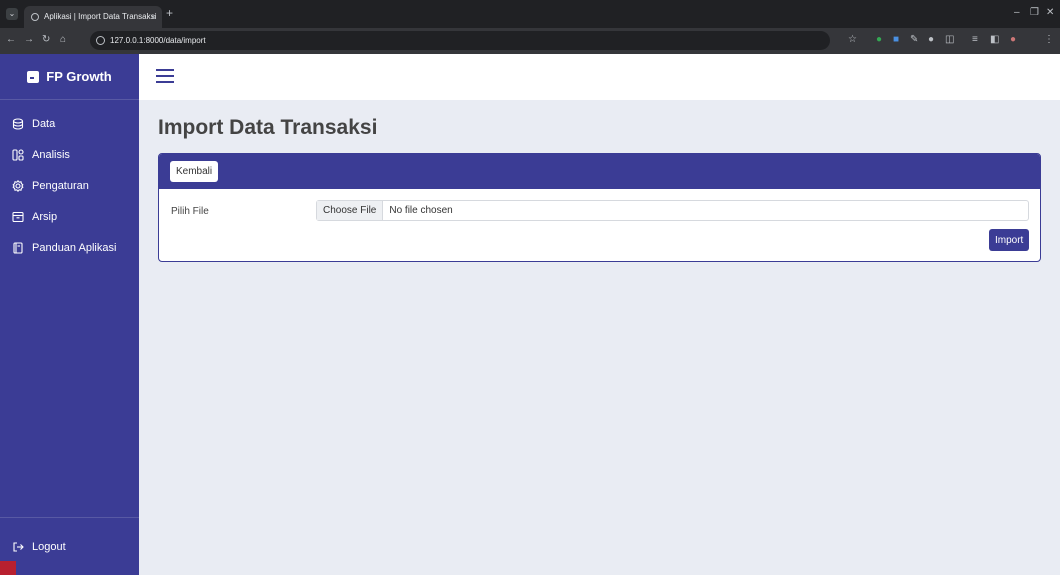 This screenshot has width=1060, height=575. Describe the element at coordinates (672, 210) in the screenshot. I see `file-input: Choose File No file chosen` at that location.